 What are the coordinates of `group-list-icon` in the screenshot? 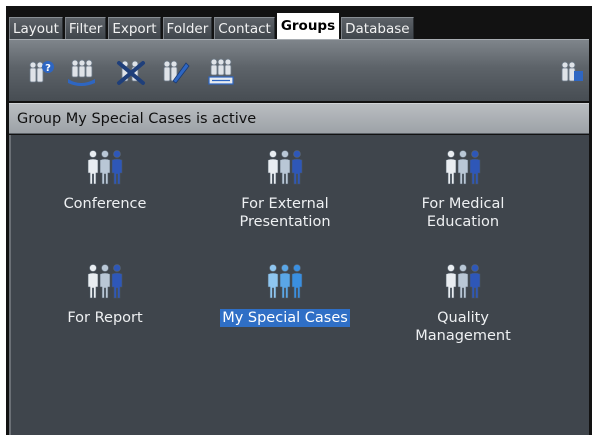 It's located at (221, 71).